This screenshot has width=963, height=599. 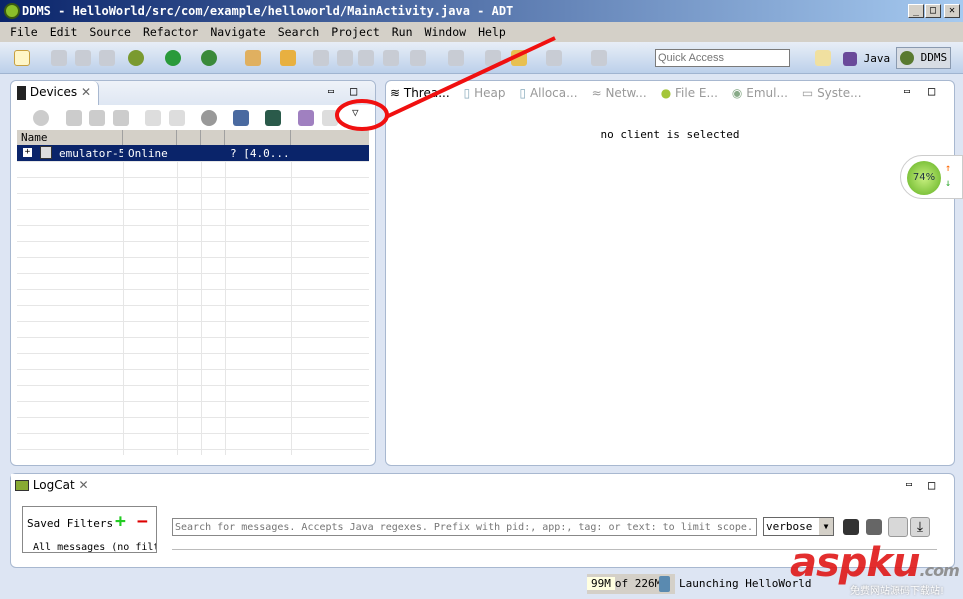 What do you see at coordinates (470, 77) in the screenshot?
I see `annotation-arrow-line` at bounding box center [470, 77].